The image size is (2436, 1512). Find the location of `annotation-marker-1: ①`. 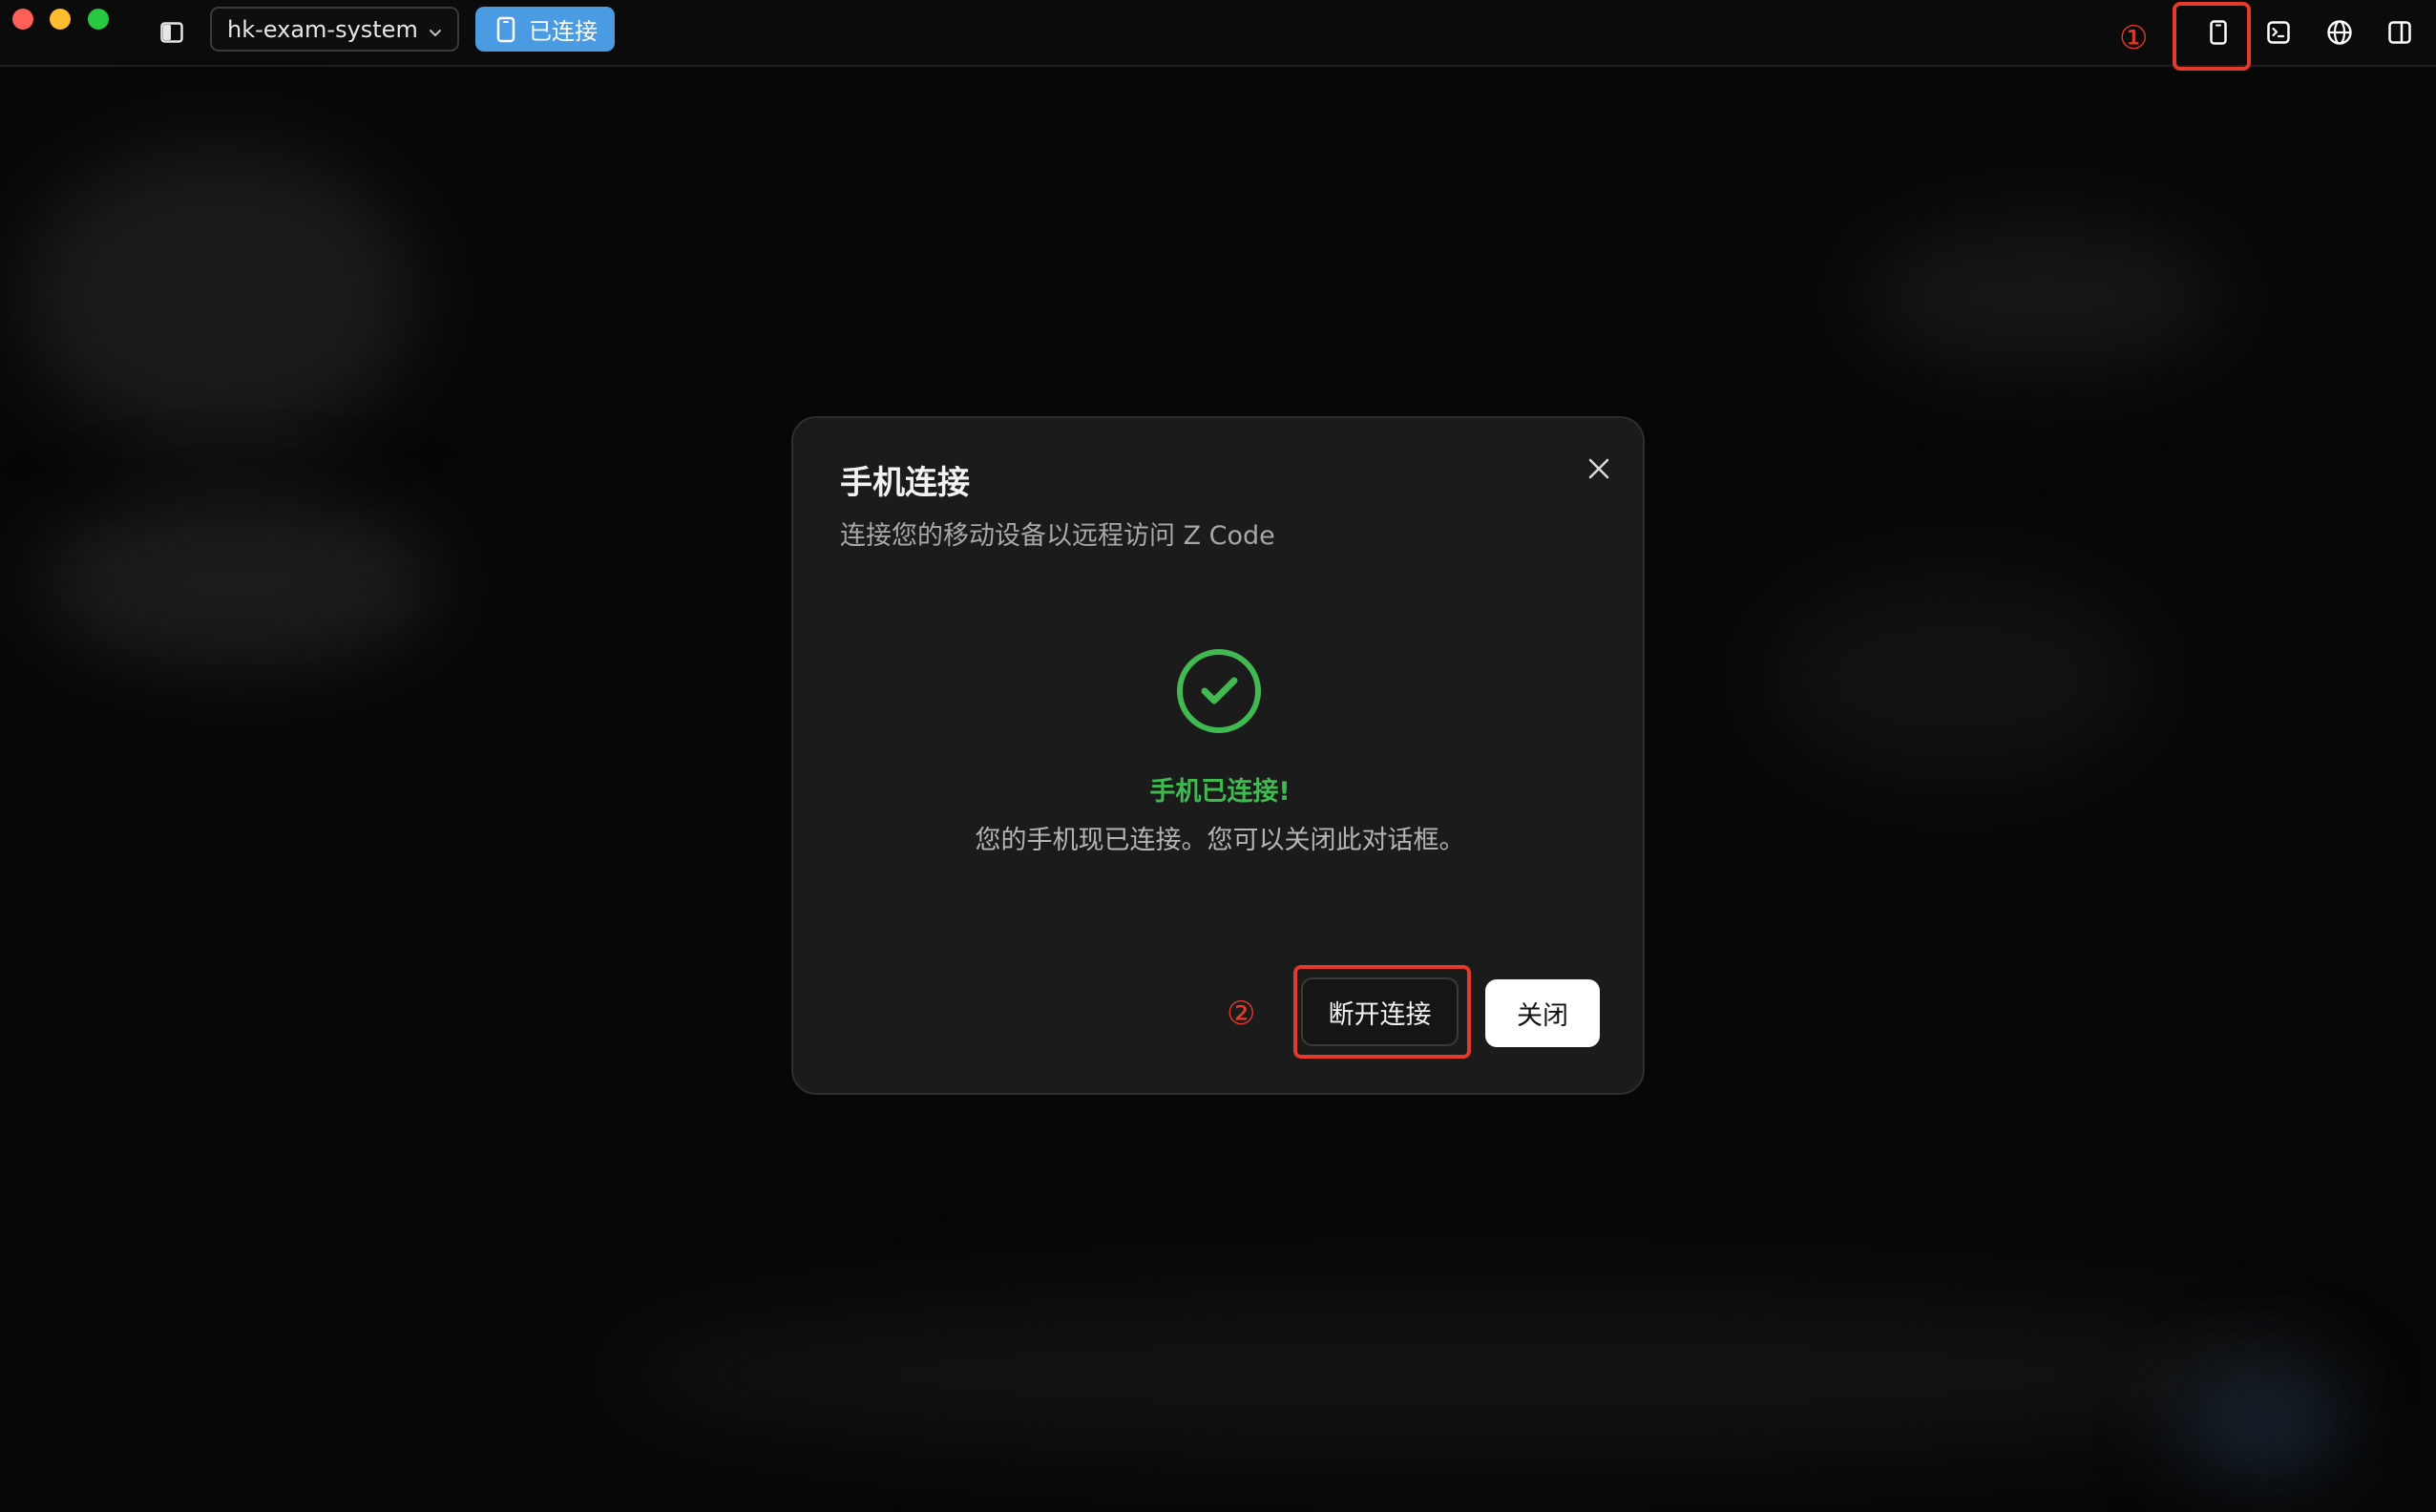

annotation-marker-1: ① is located at coordinates (2134, 38).